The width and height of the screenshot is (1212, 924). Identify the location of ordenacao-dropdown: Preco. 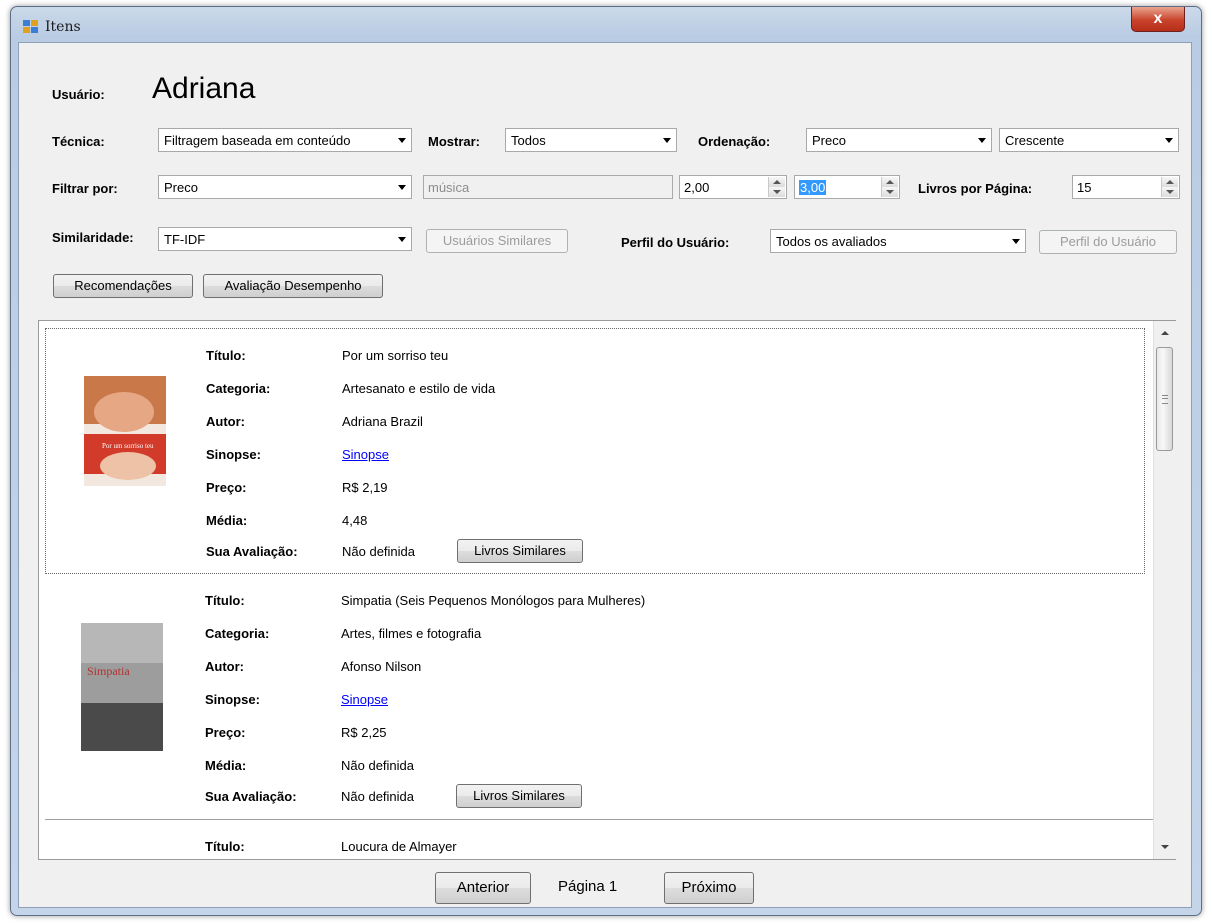
(899, 140).